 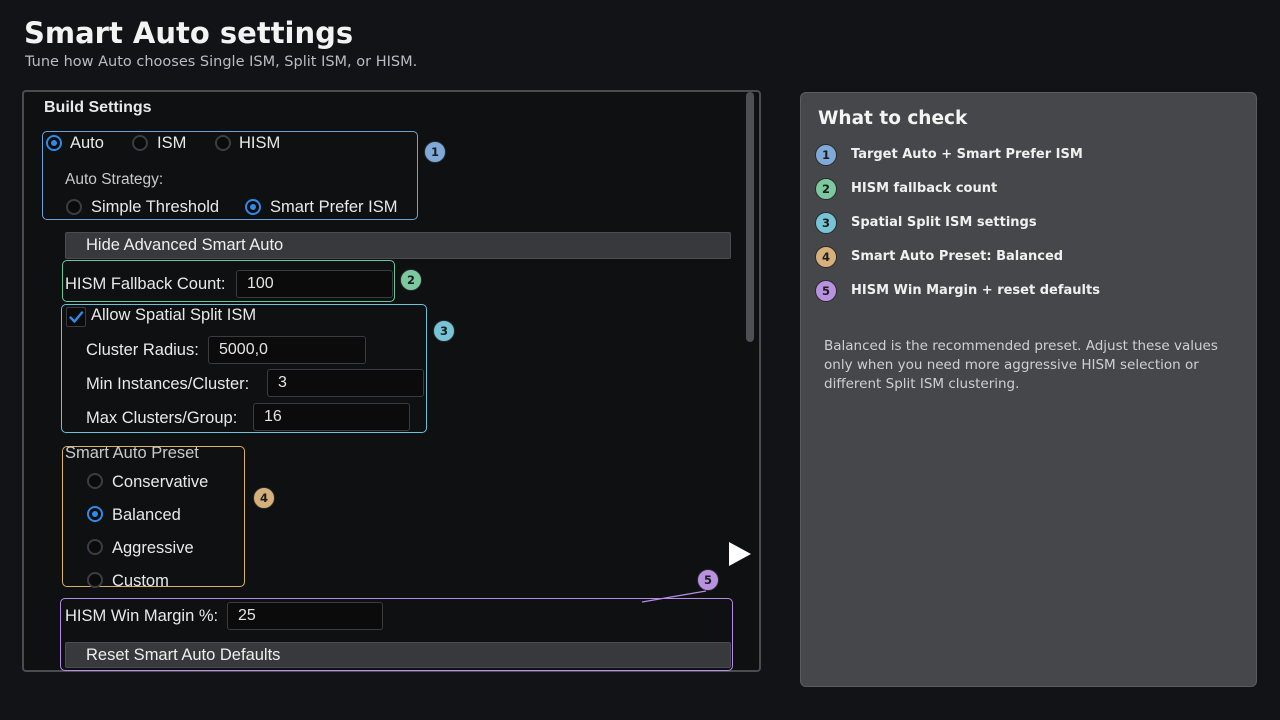 What do you see at coordinates (98, 107) in the screenshot?
I see `section-title: Build Settings` at bounding box center [98, 107].